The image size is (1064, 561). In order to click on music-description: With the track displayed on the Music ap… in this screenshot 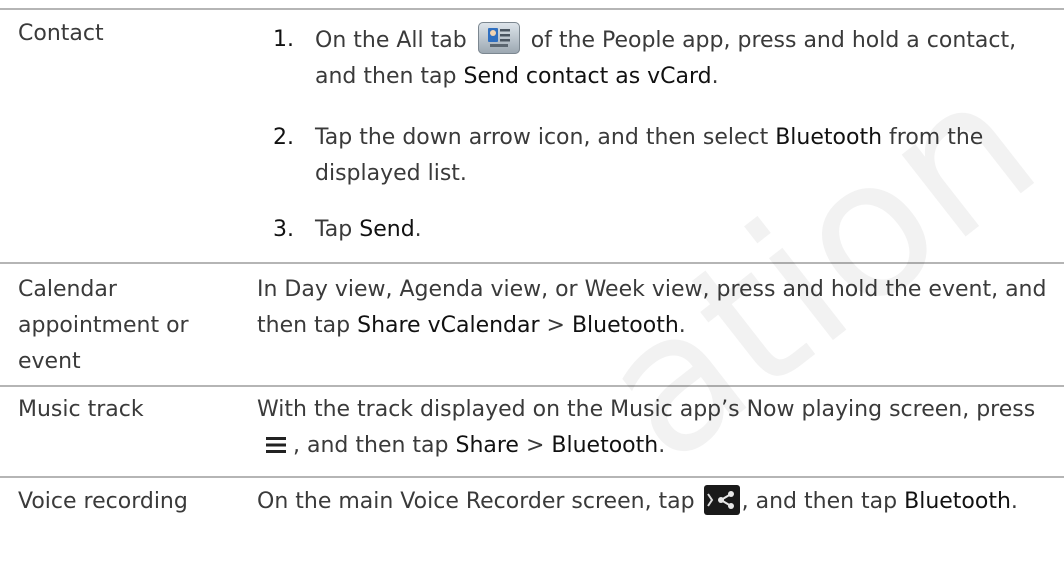, I will do `click(652, 428)`.